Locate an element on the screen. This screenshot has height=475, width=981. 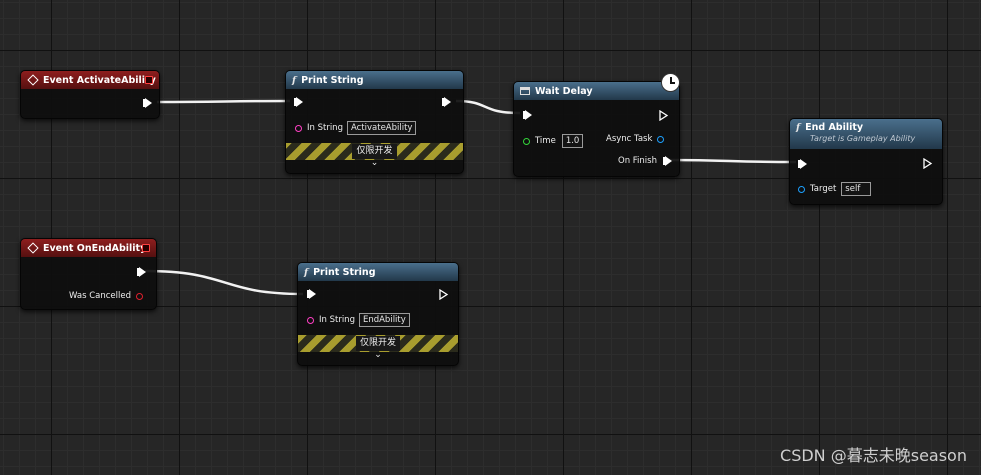
wait-delay-node: Wait Delay Time 1.0 Async Task On Finish is located at coordinates (596, 125).